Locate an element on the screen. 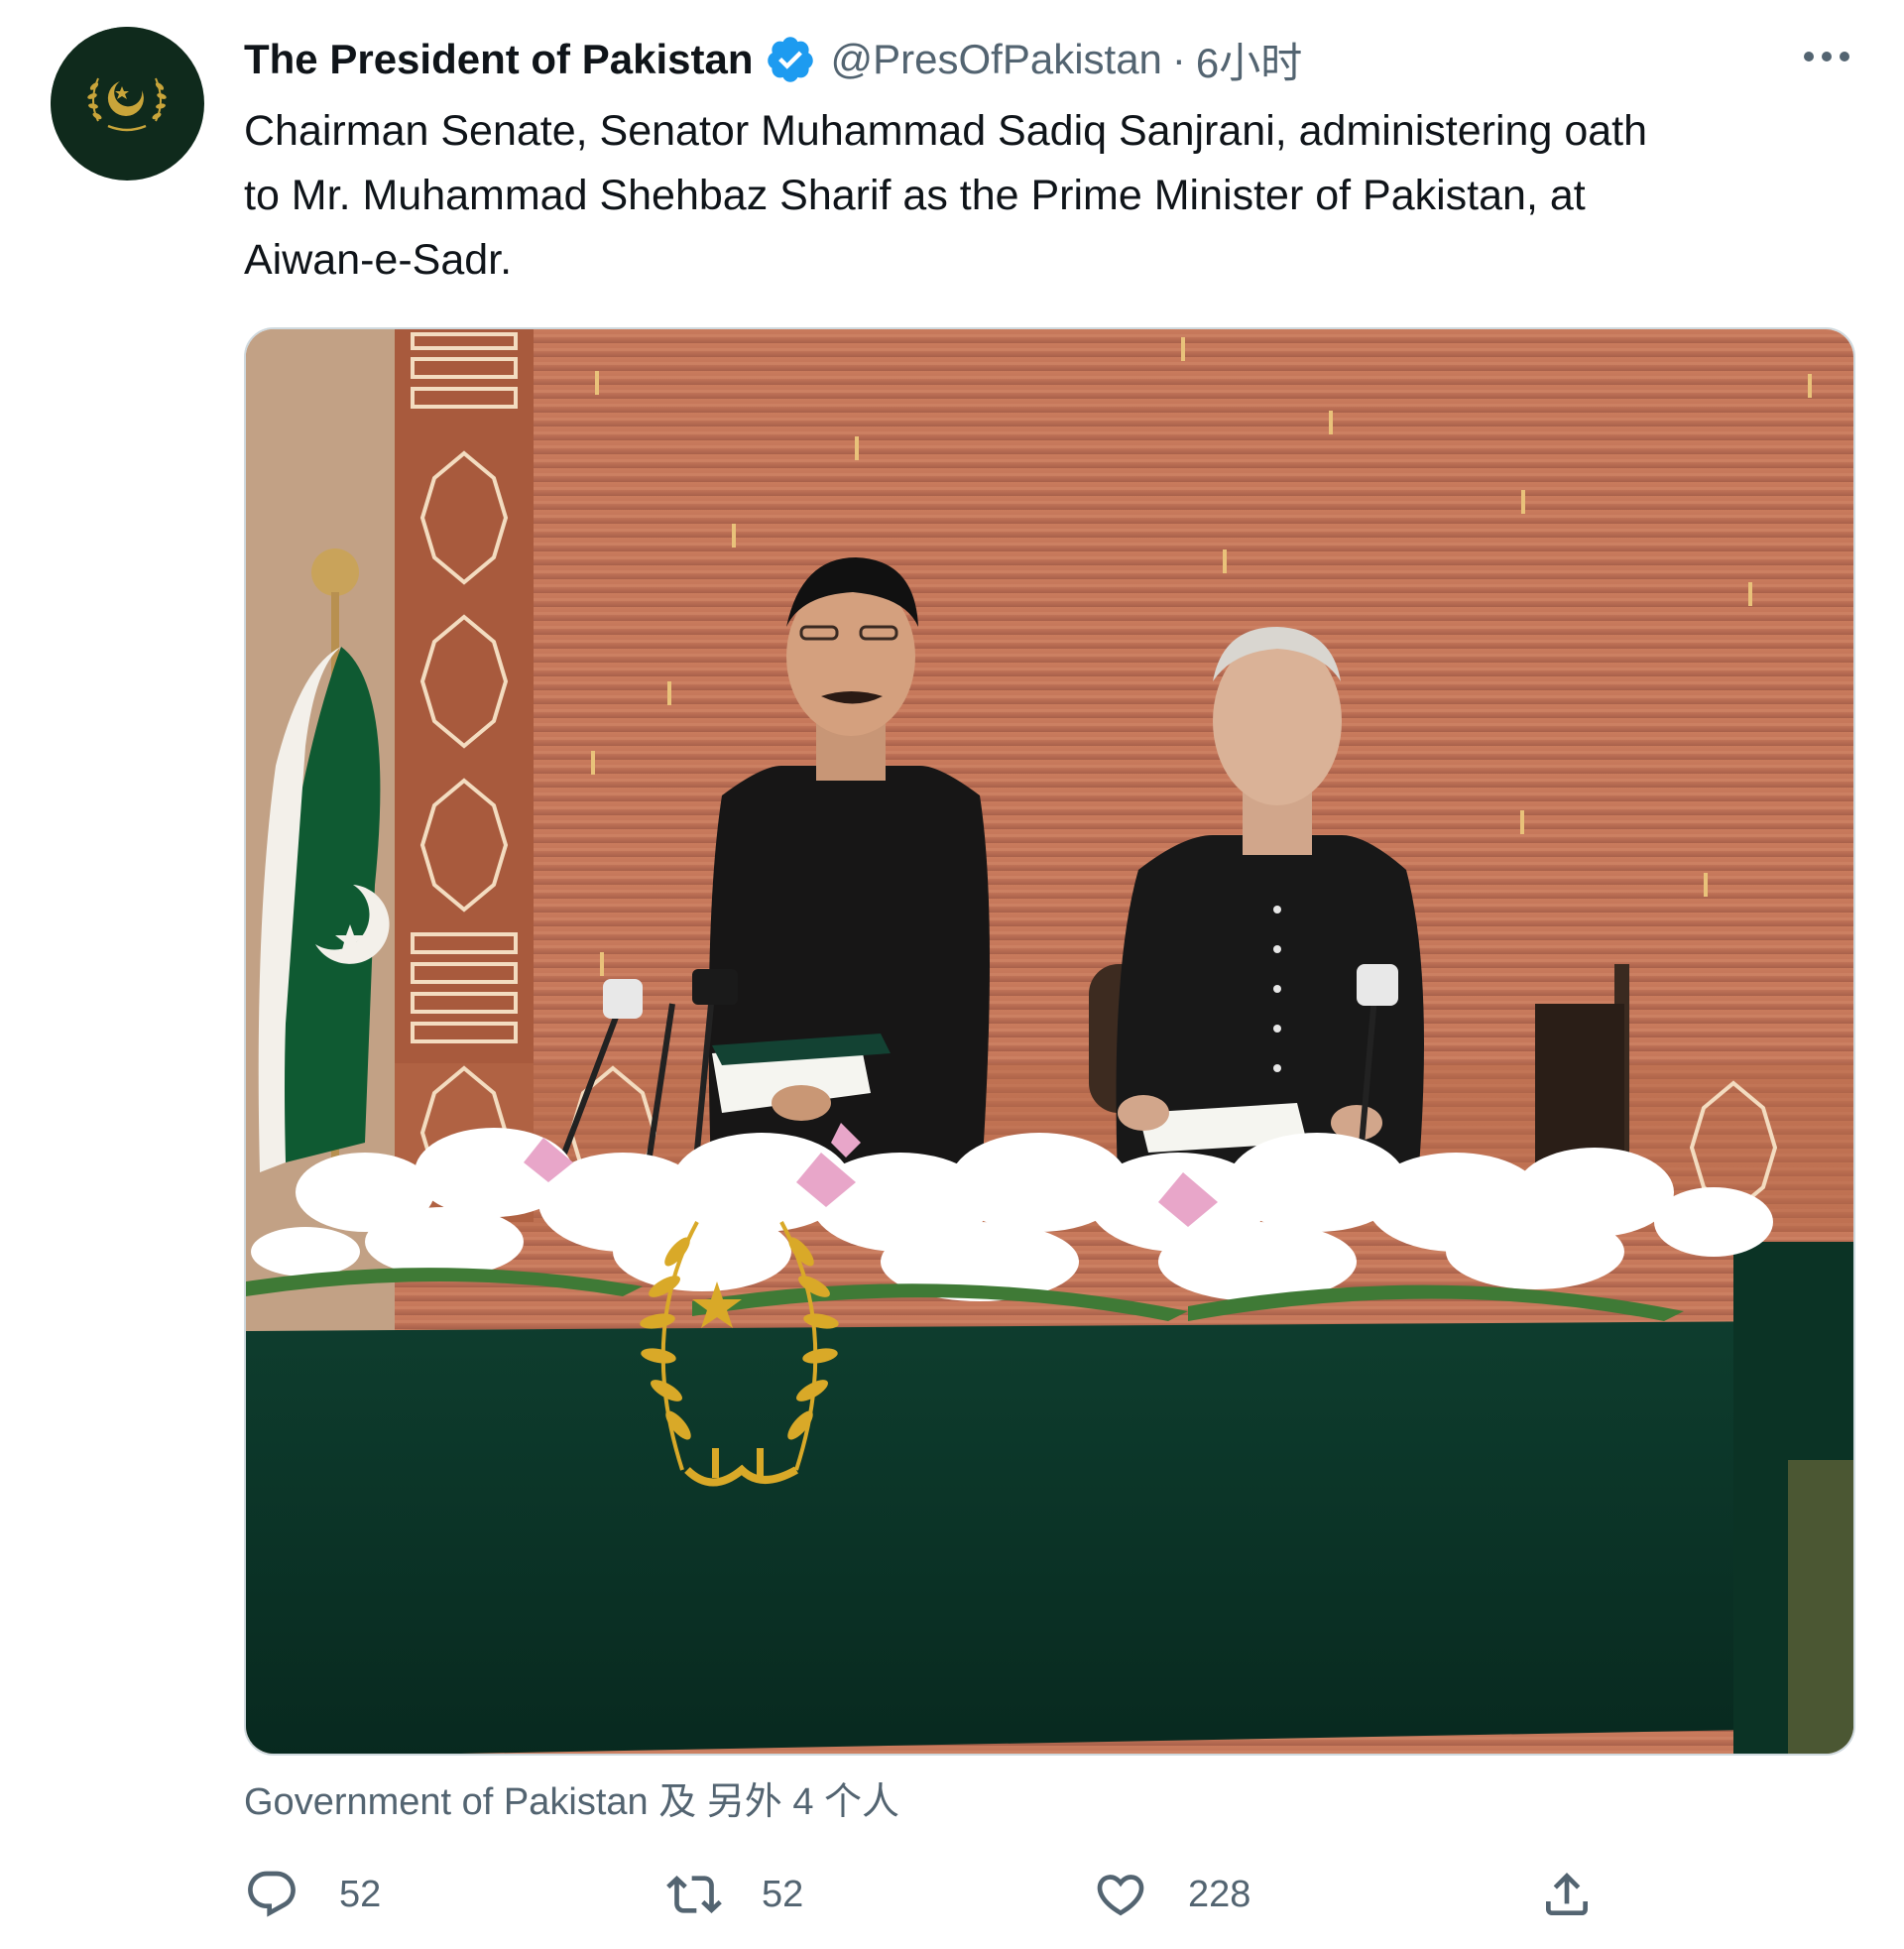 This screenshot has height=1949, width=1904. verified-badge-icon is located at coordinates (790, 60).